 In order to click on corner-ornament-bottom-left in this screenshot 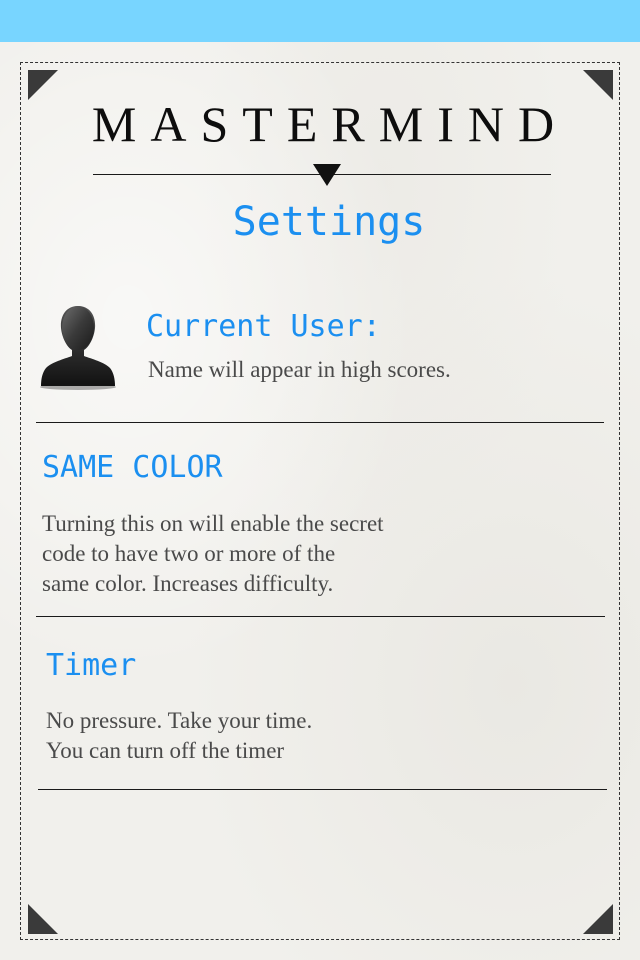, I will do `click(43, 919)`.